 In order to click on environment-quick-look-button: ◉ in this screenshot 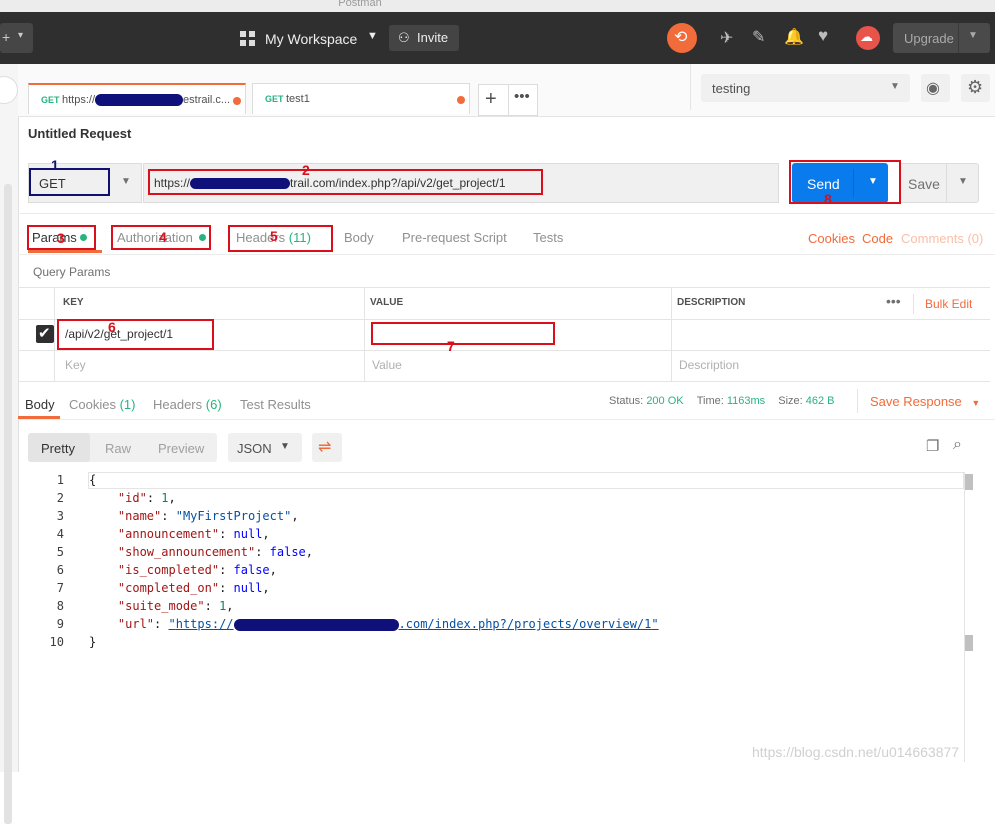, I will do `click(935, 88)`.